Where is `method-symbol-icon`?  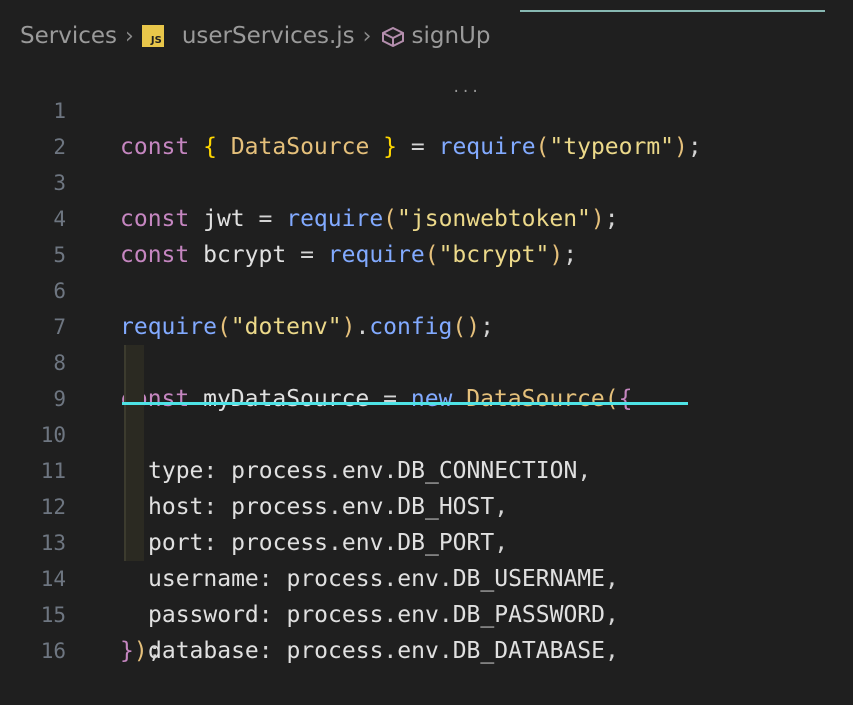 method-symbol-icon is located at coordinates (393, 36).